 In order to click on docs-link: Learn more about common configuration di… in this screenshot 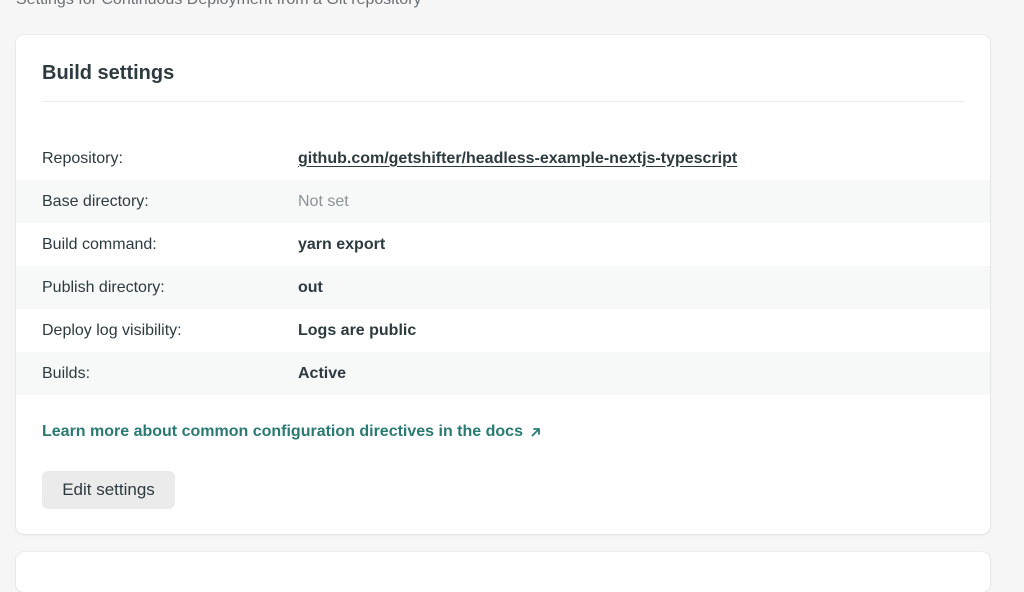, I will do `click(292, 432)`.